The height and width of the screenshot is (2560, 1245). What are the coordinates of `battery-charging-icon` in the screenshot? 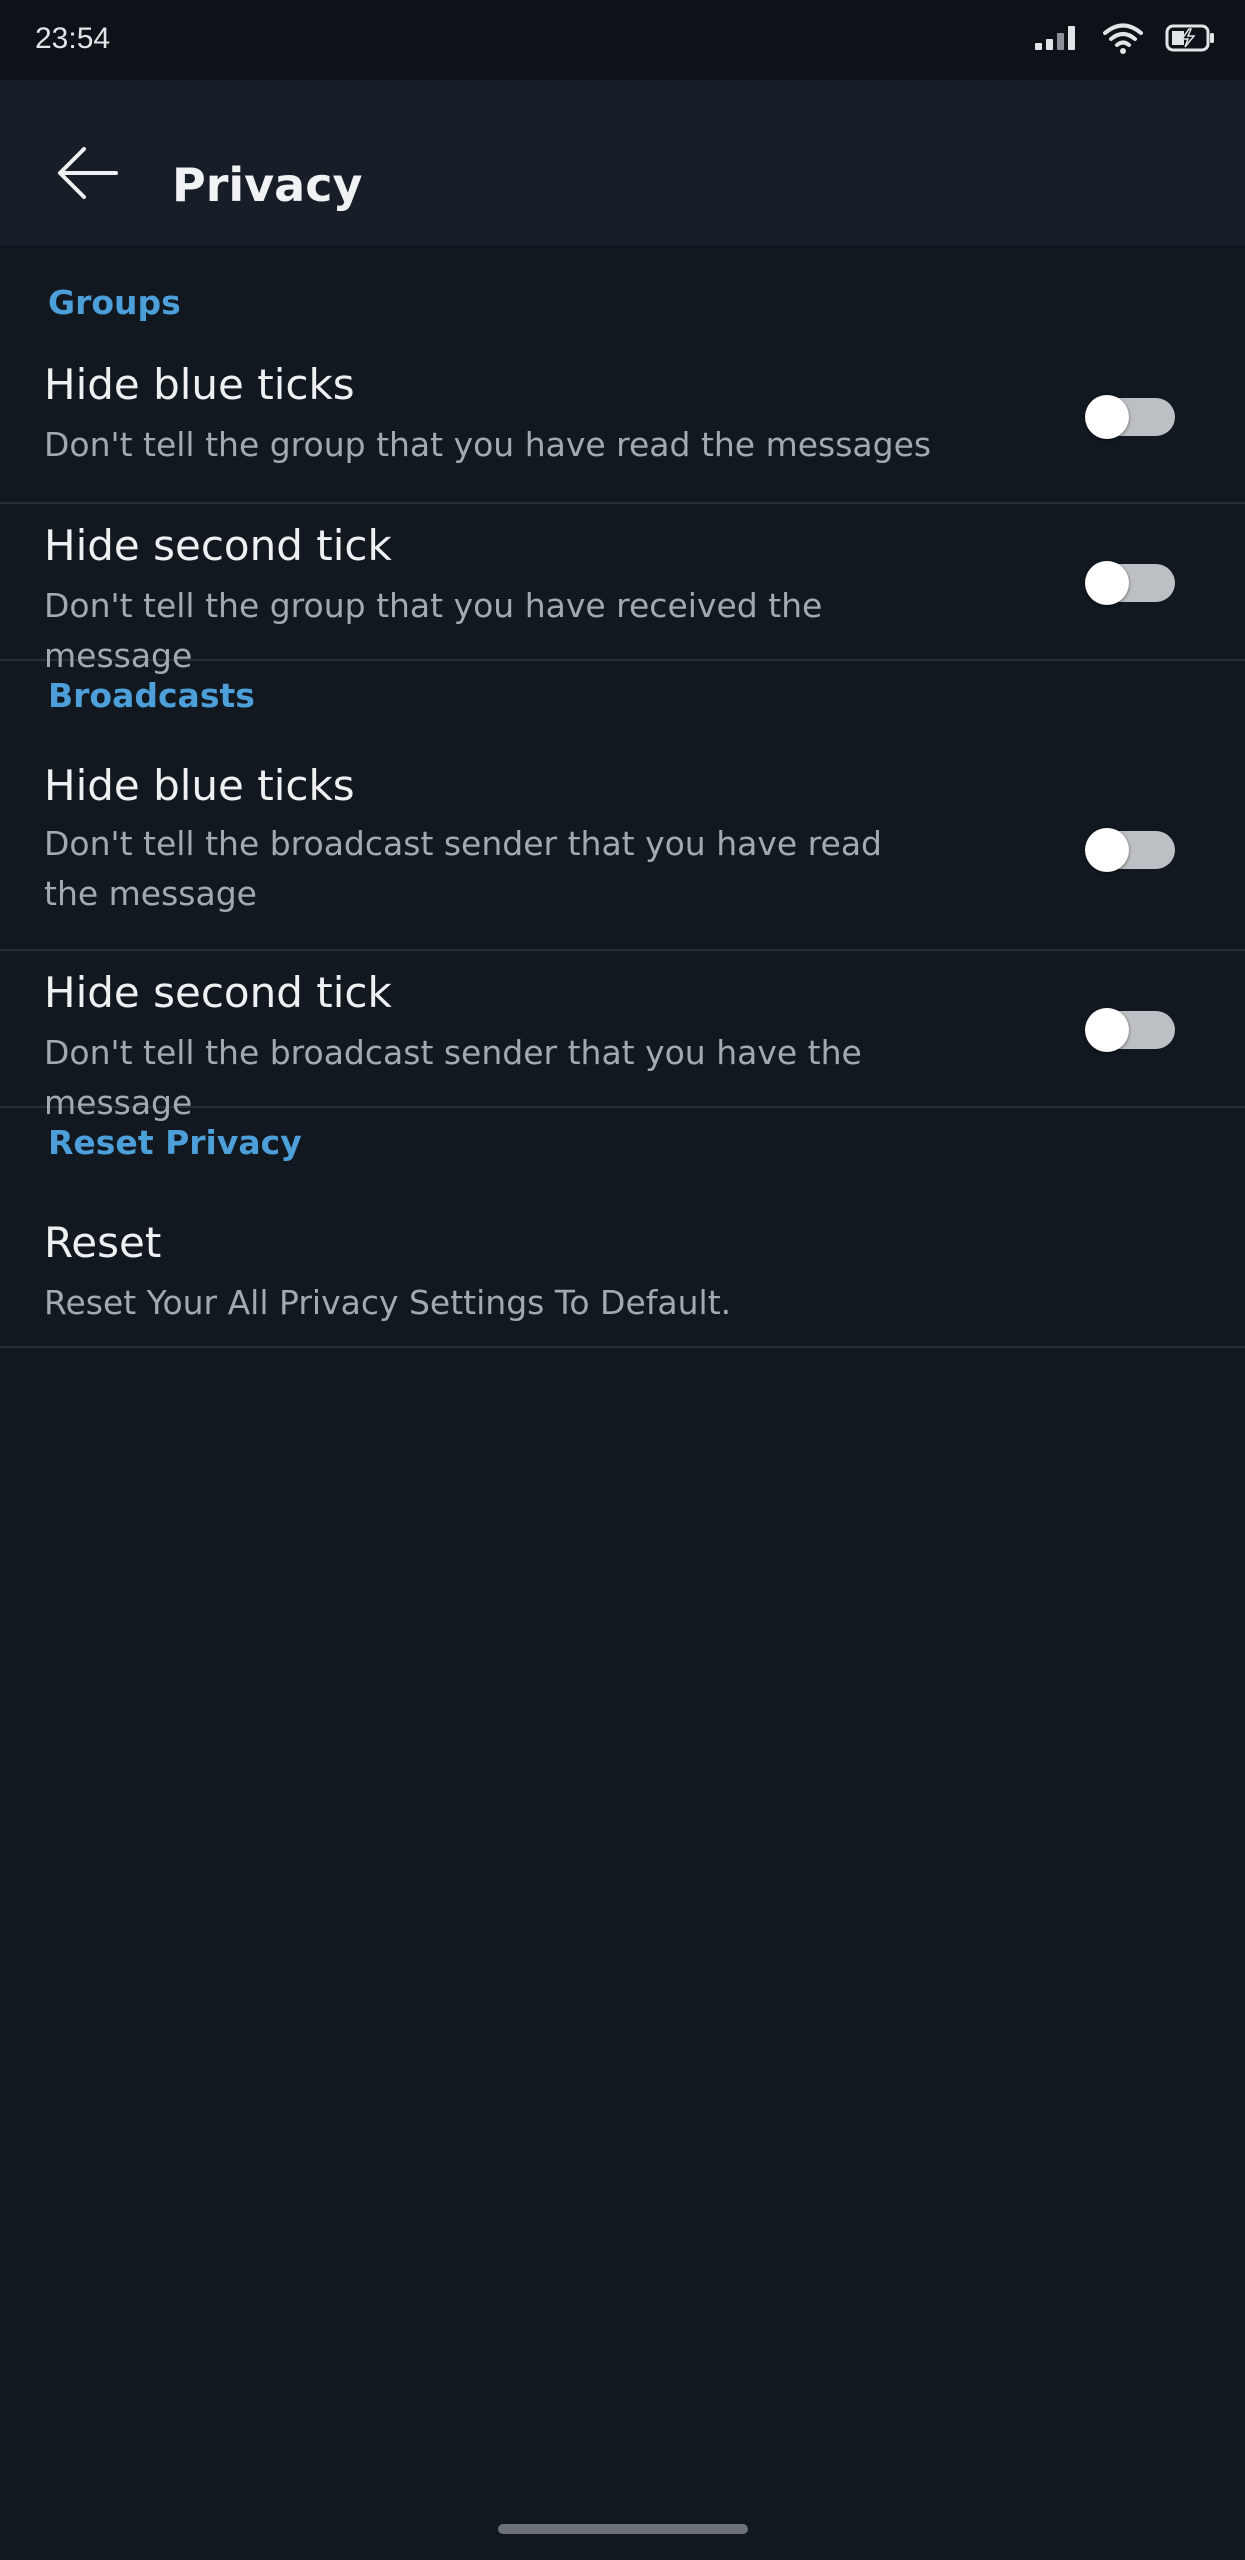 It's located at (1190, 40).